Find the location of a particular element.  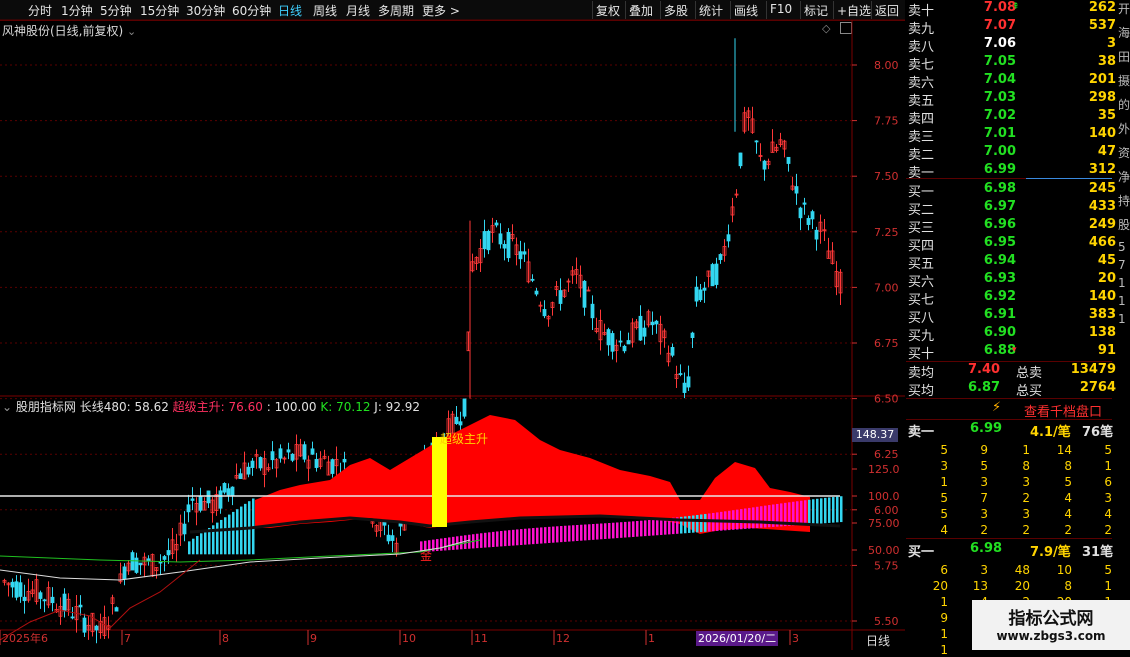

side-char: 田 is located at coordinates (1124, 57).